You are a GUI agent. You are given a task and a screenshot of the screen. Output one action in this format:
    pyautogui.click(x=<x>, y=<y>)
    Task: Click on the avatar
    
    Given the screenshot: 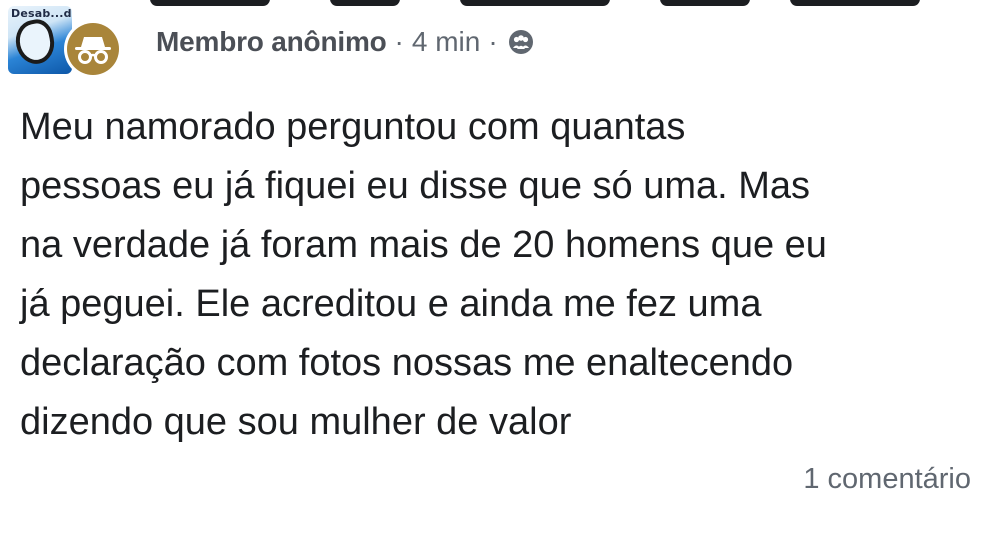 What is the action you would take?
    pyautogui.click(x=93, y=49)
    